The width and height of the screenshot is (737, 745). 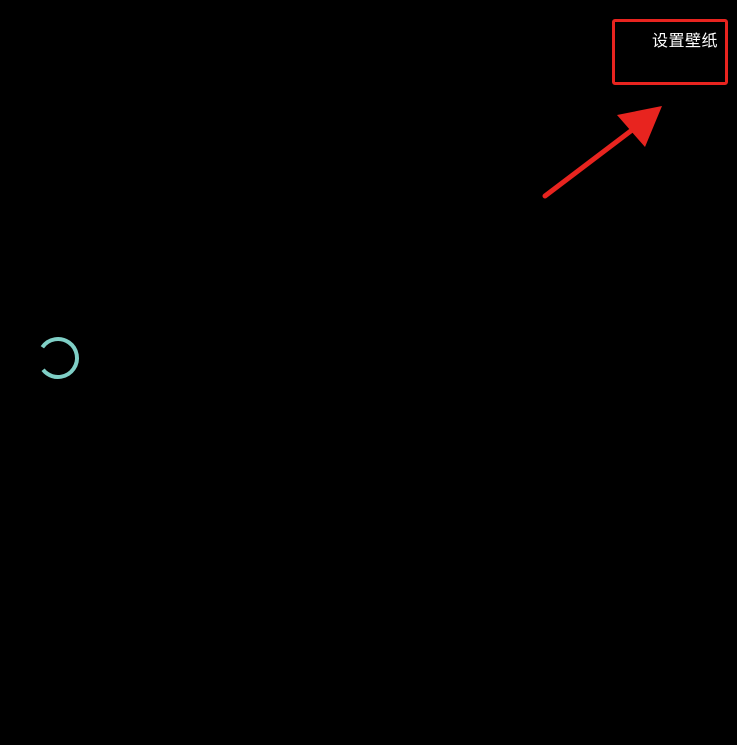 What do you see at coordinates (58, 358) in the screenshot?
I see `loading-spinner-icon` at bounding box center [58, 358].